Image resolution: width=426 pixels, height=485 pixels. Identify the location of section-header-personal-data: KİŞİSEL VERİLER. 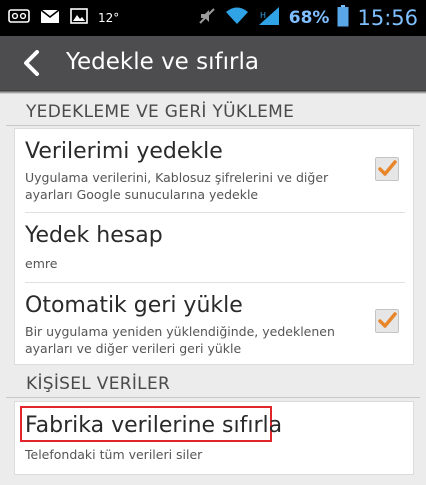
(98, 384).